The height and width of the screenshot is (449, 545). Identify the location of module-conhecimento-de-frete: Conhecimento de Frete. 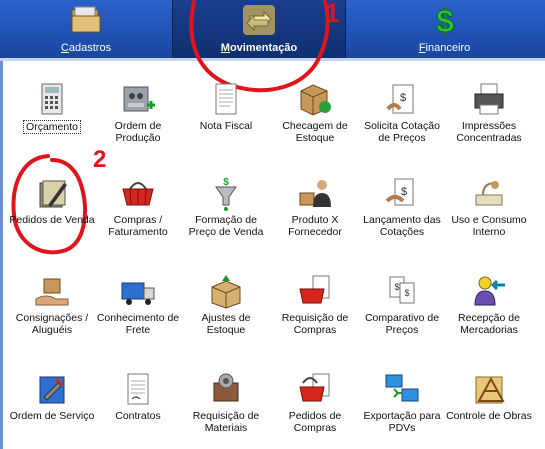
(138, 304).